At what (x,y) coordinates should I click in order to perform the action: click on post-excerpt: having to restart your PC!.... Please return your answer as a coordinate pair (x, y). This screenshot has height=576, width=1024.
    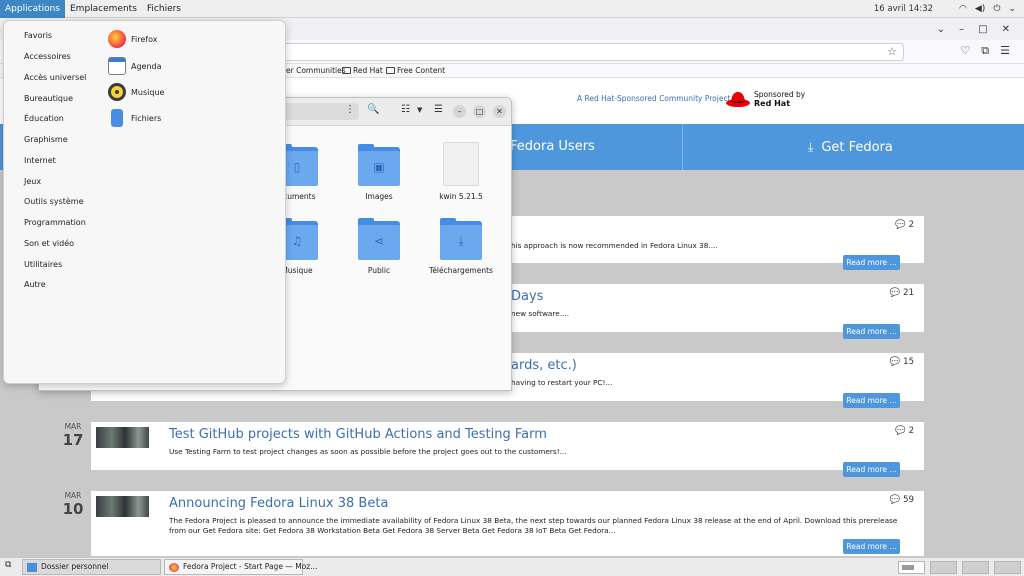
    Looking at the image, I should click on (562, 382).